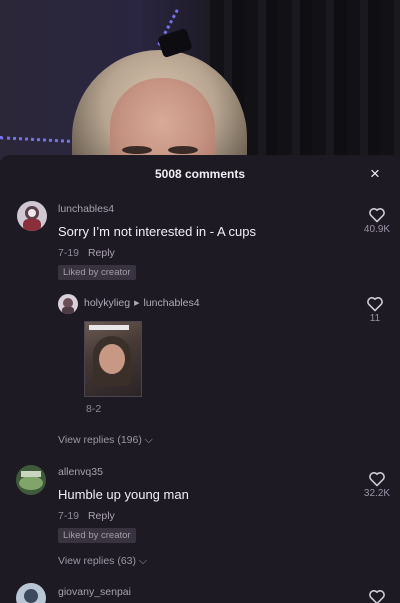  What do you see at coordinates (377, 493) in the screenshot?
I see `like-count: 32.2K` at bounding box center [377, 493].